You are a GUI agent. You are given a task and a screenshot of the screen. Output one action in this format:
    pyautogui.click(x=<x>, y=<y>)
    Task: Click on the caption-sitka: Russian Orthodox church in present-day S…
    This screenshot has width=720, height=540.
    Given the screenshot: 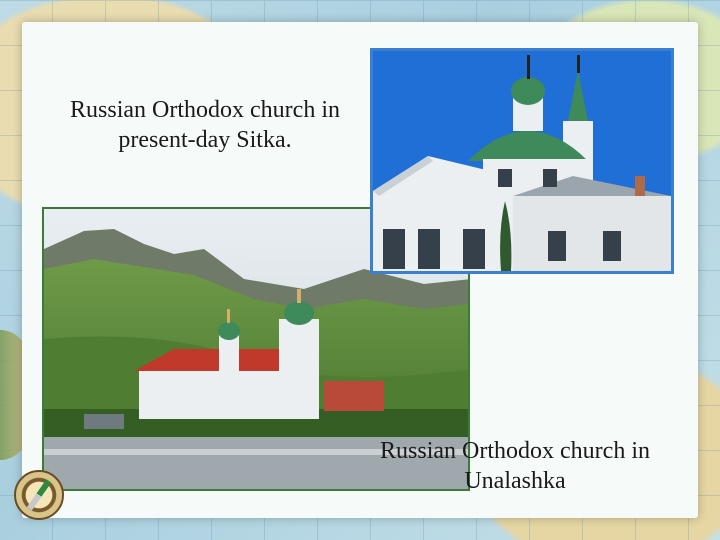 What is the action you would take?
    pyautogui.click(x=205, y=125)
    